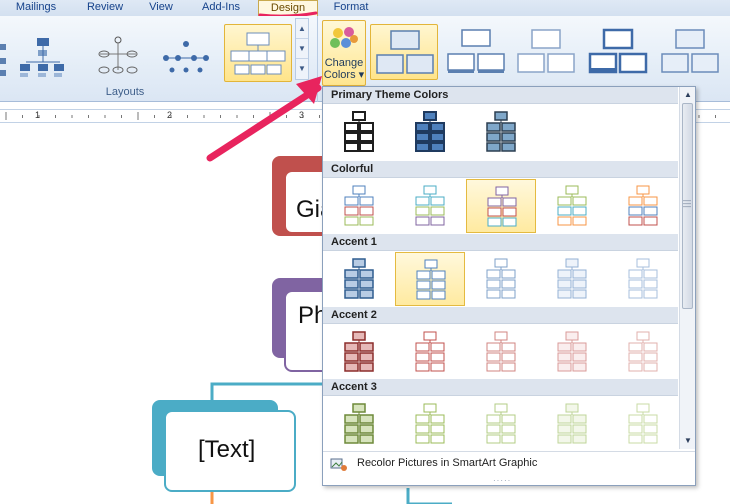 Image resolution: width=730 pixels, height=504 pixels. I want to click on layout-option-horizontal-hierarchy, so click(186, 55).